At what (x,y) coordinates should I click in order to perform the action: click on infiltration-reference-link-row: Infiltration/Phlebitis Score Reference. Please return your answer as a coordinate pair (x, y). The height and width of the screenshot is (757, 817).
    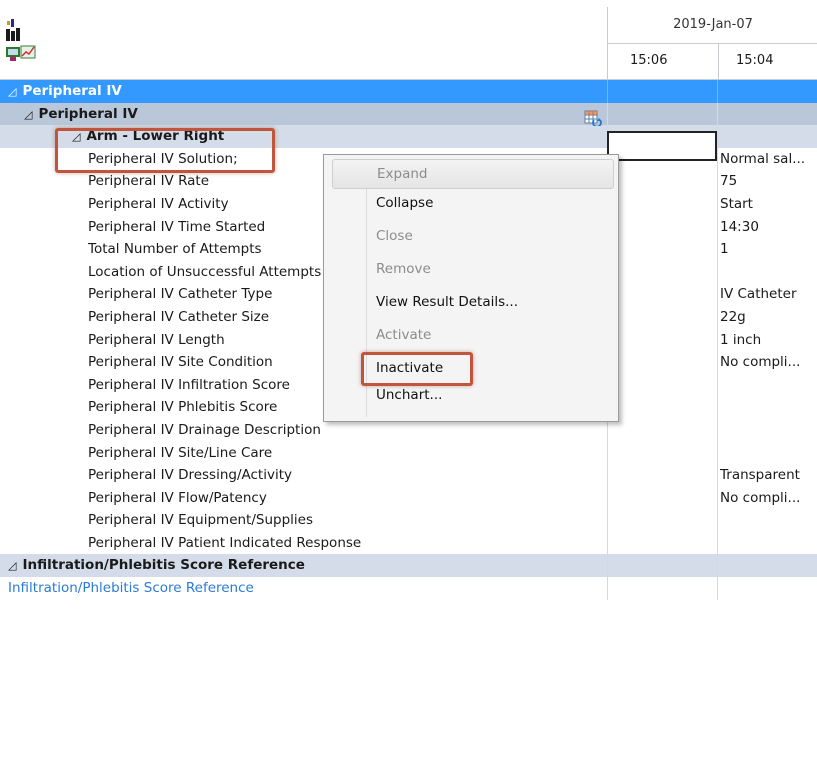
    Looking at the image, I should click on (408, 588).